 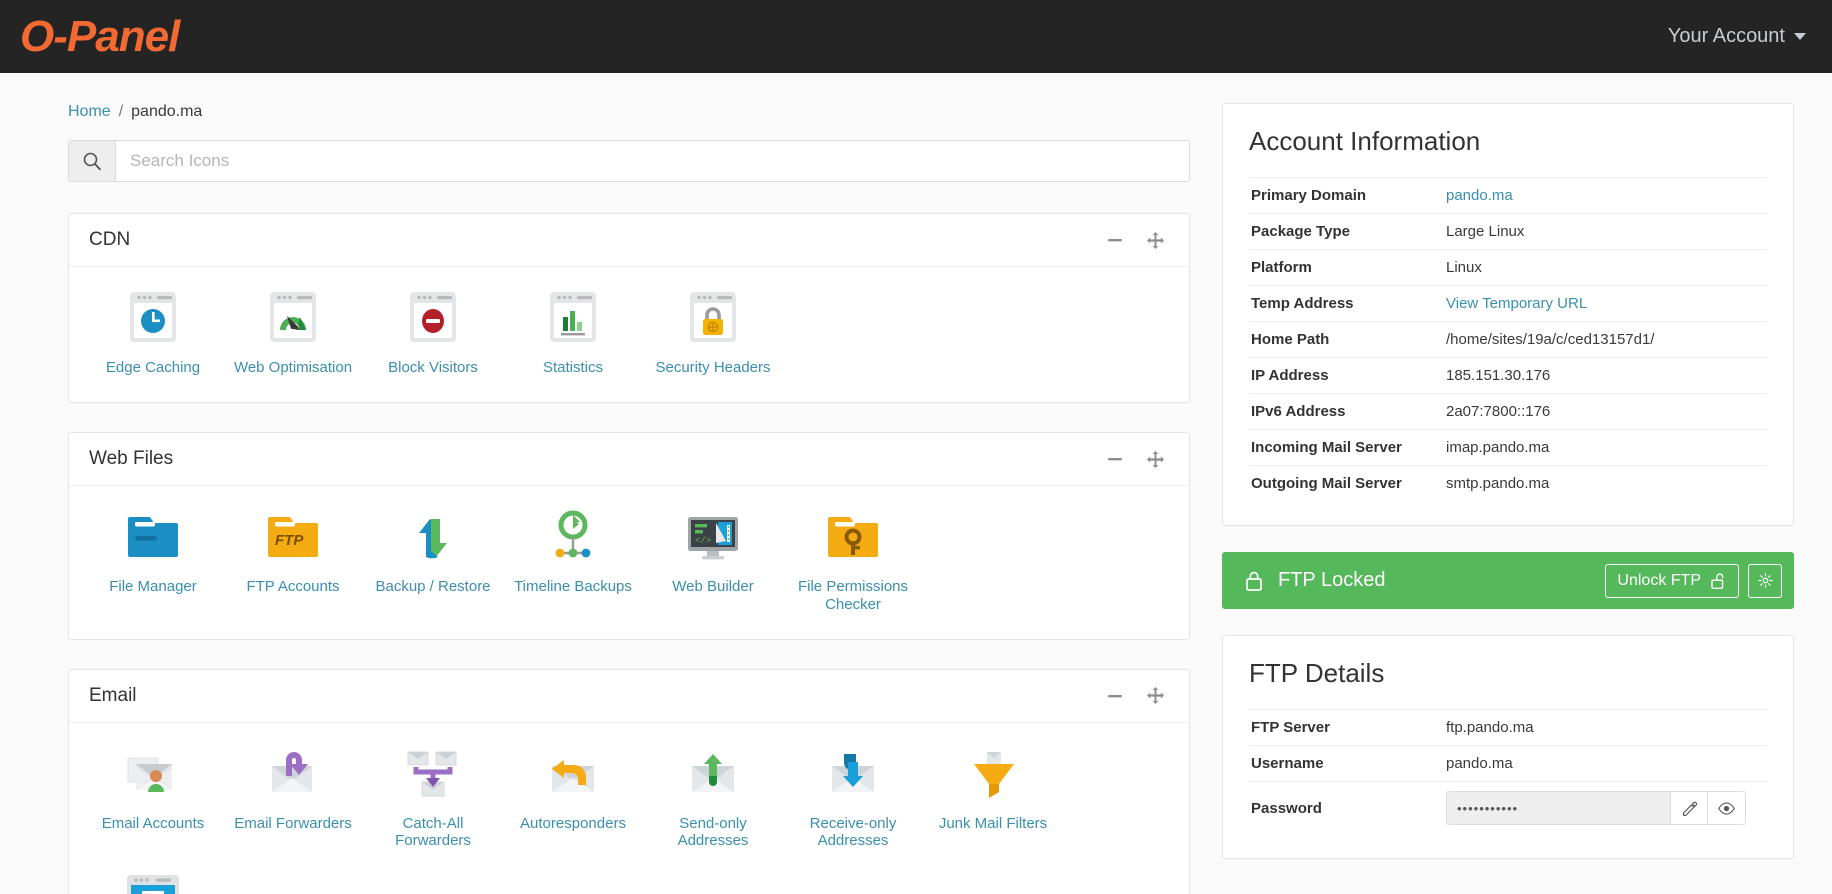 I want to click on app-icon-ftp-accounts: FTP FTP Accounts, so click(x=293, y=564).